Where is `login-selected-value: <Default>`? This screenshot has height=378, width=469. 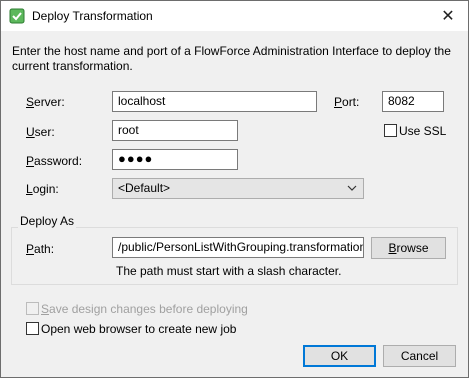 login-selected-value: <Default> is located at coordinates (144, 188).